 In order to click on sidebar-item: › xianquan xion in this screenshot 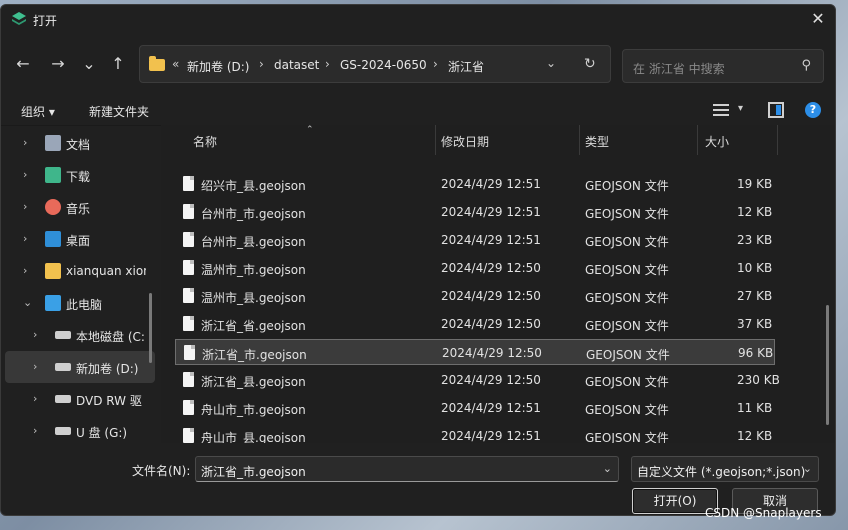, I will do `click(80, 271)`.